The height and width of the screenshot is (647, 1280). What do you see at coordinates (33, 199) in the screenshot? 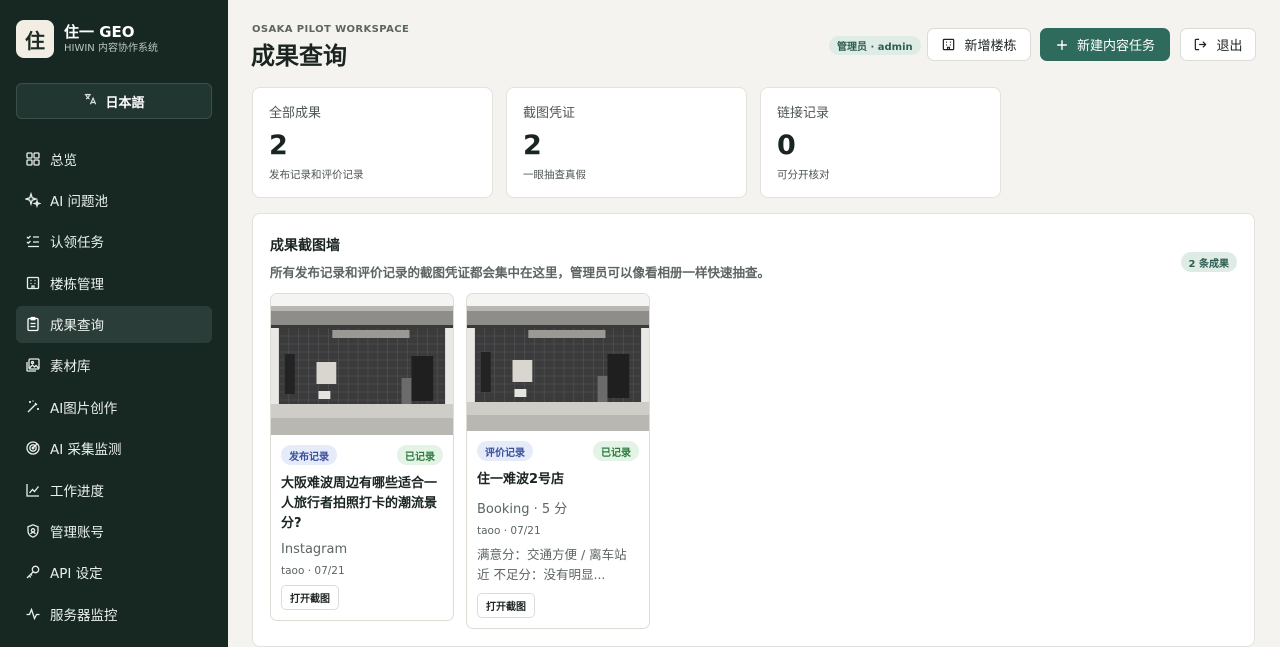
I see `sparkle-icon` at bounding box center [33, 199].